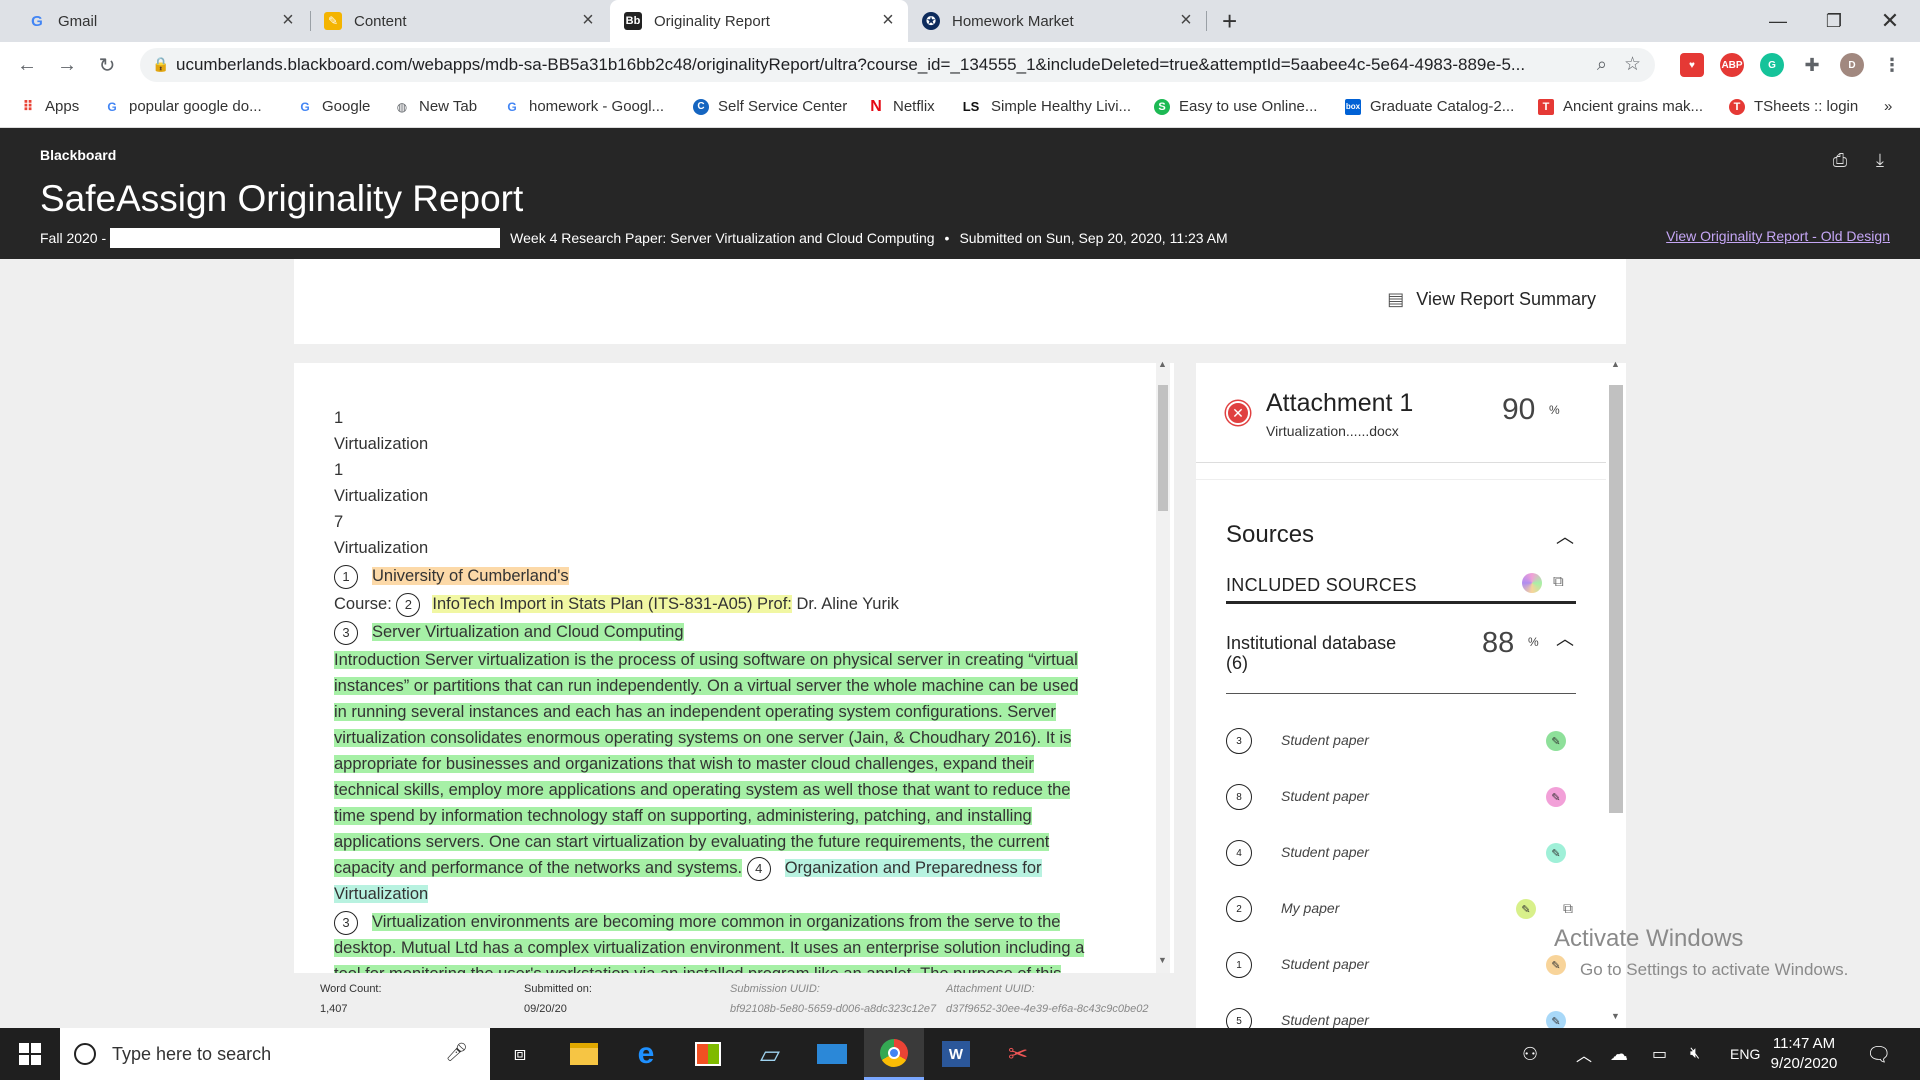 The height and width of the screenshot is (1080, 1920). What do you see at coordinates (1778, 21) in the screenshot?
I see `minimize-button: —` at bounding box center [1778, 21].